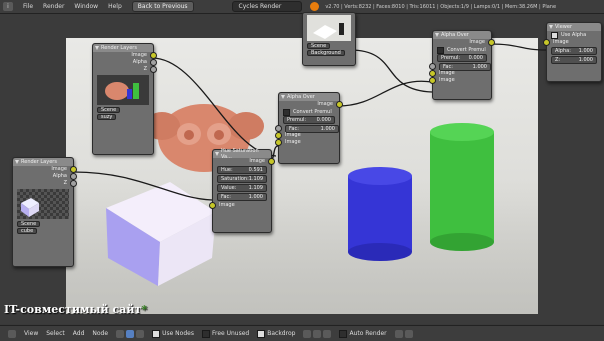 Image resolution: width=604 pixels, height=341 pixels. I want to click on backdrop-checkbox, so click(261, 333).